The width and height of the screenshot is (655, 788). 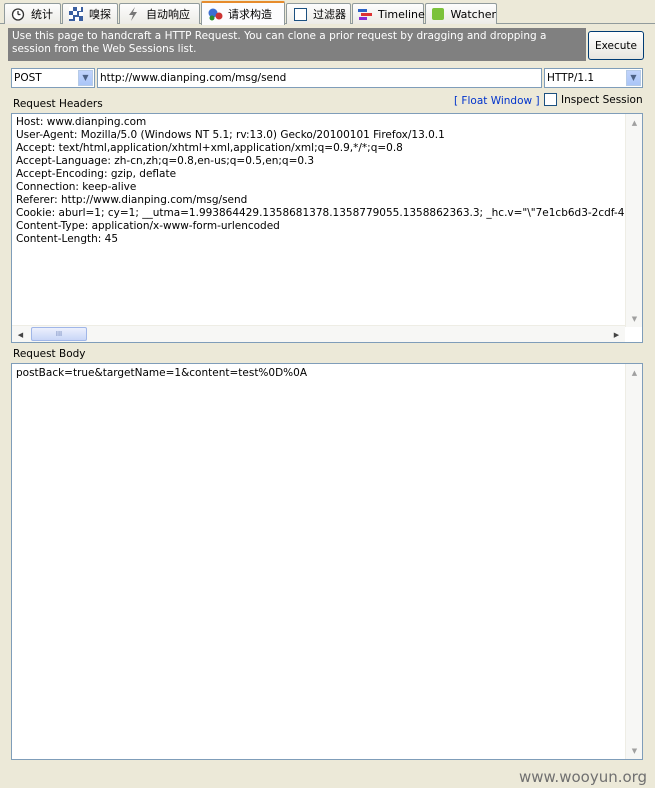 I want to click on tab-label: 嗅探, so click(x=100, y=14).